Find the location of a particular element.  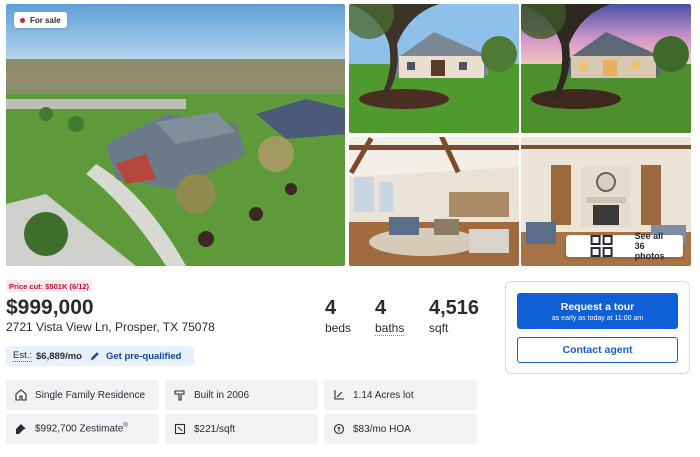

hammer-icon is located at coordinates (180, 395).